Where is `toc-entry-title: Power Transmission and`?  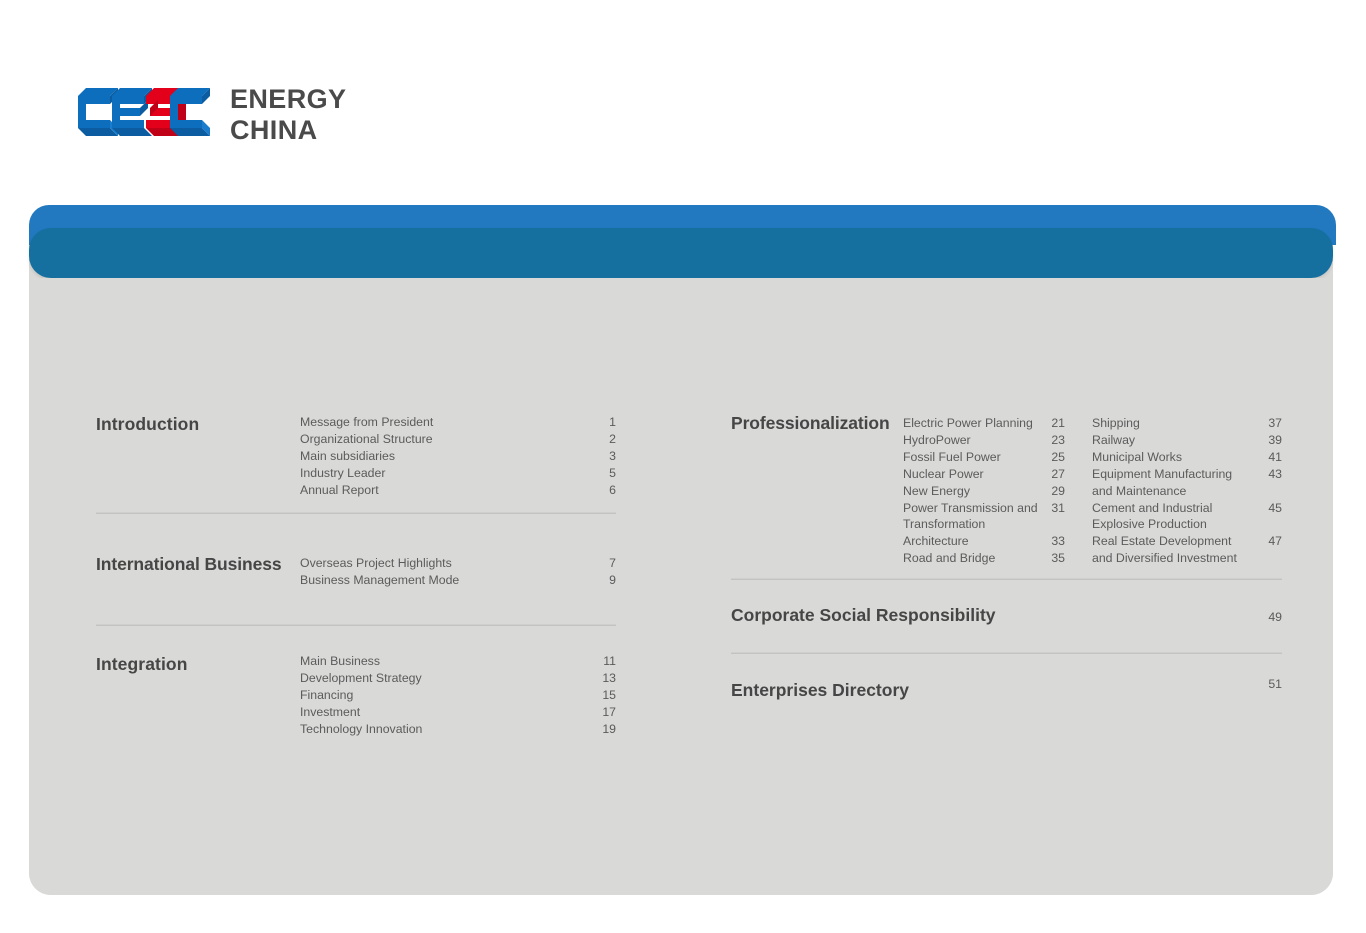 toc-entry-title: Power Transmission and is located at coordinates (970, 507).